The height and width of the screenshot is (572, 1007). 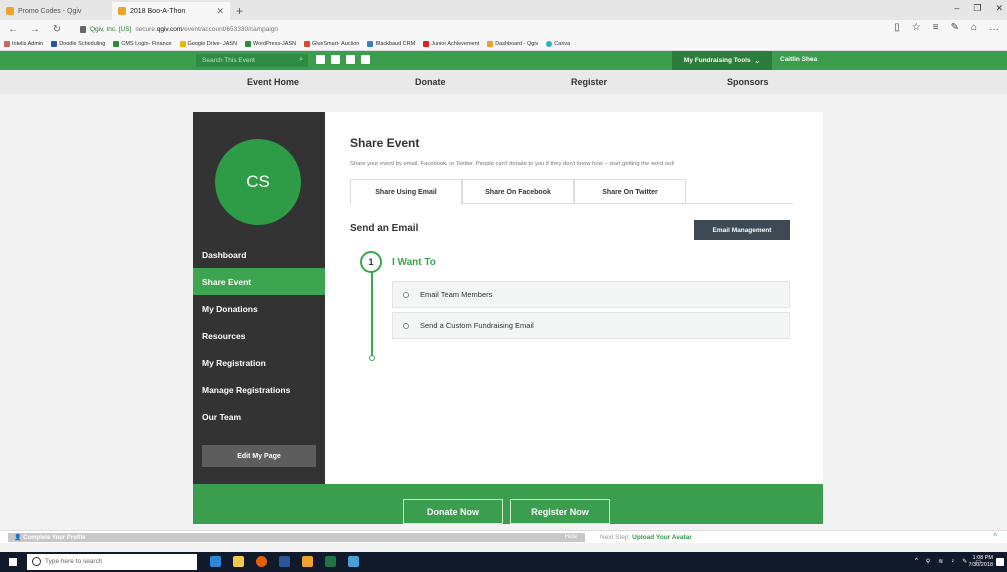 I want to click on user-name-link: Caitlin Shea, so click(x=798, y=59).